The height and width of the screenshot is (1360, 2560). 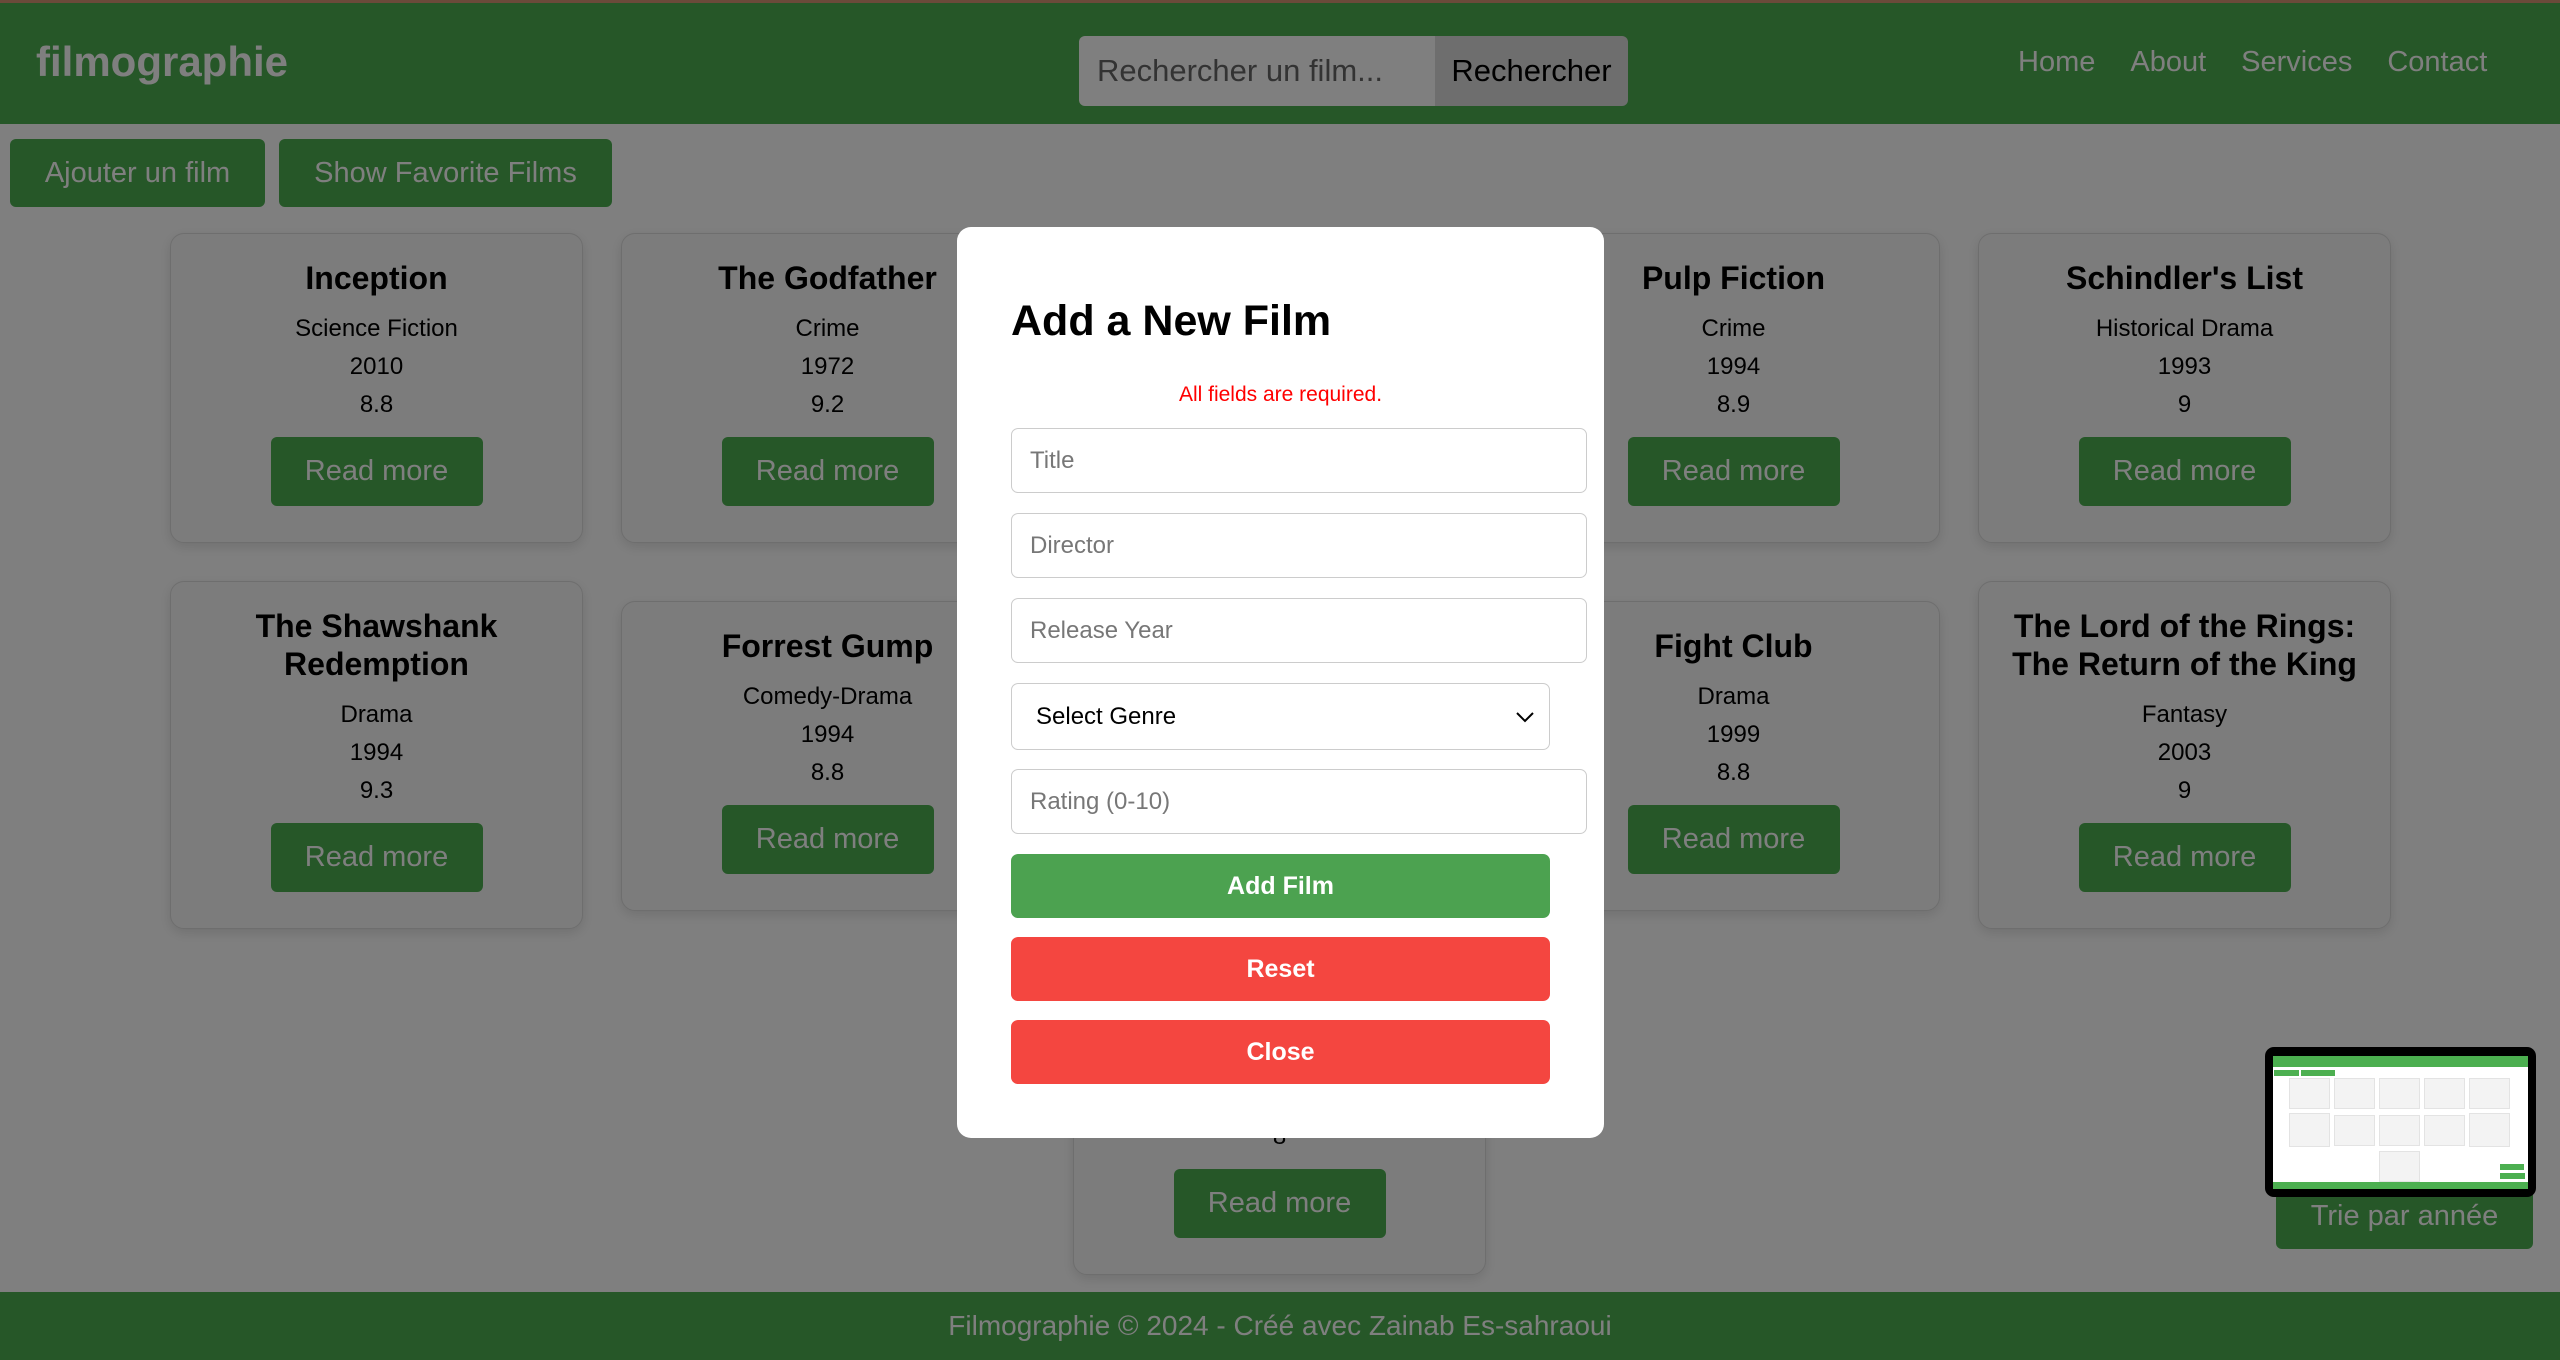 I want to click on modal-title: Add a New Film, so click(x=1171, y=321).